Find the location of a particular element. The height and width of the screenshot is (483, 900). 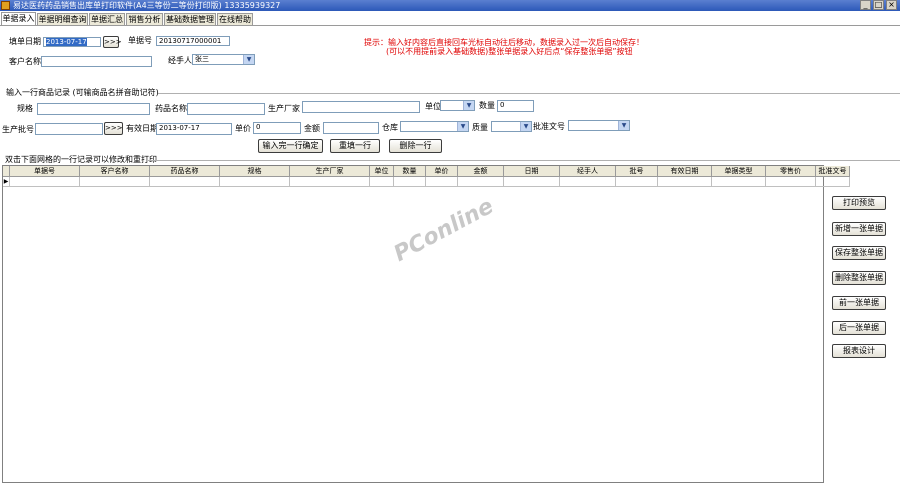

amount-field is located at coordinates (351, 128).